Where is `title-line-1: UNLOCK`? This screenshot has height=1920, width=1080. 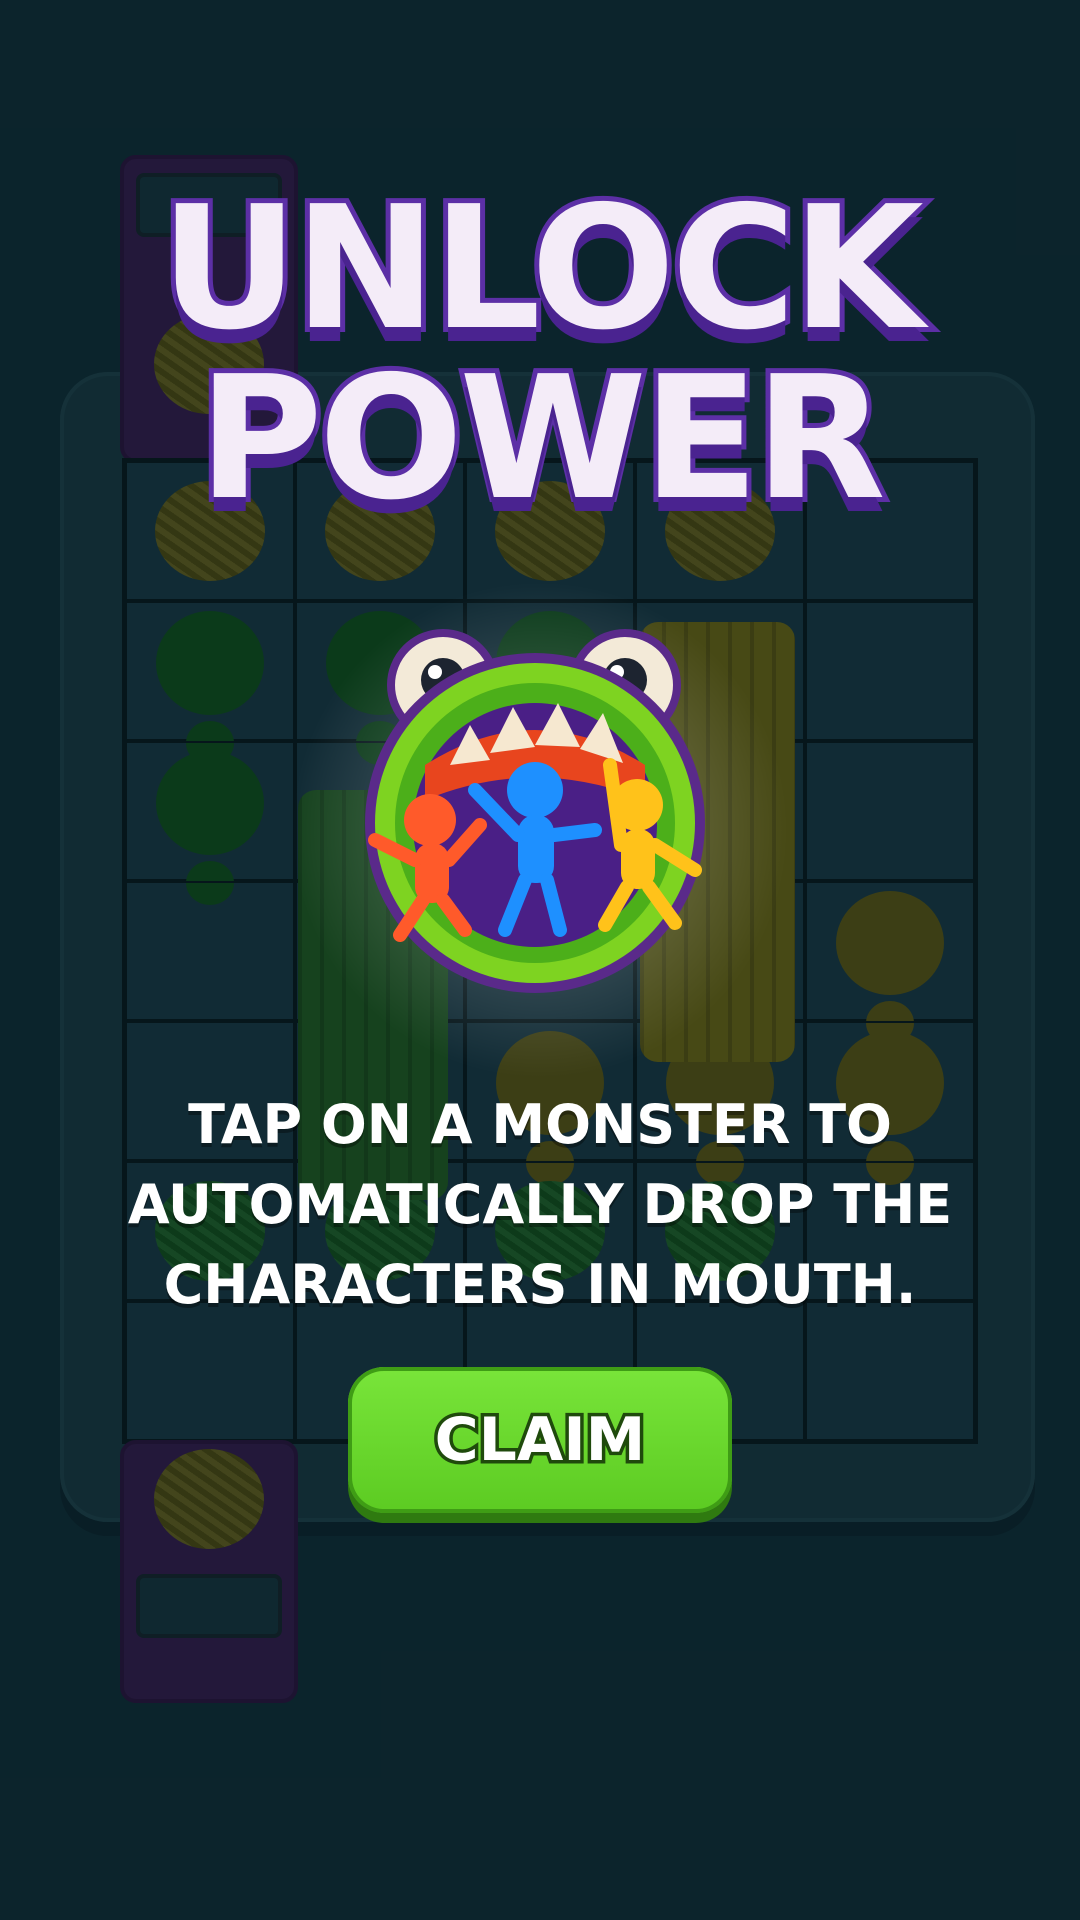 title-line-1: UNLOCK is located at coordinates (542, 269).